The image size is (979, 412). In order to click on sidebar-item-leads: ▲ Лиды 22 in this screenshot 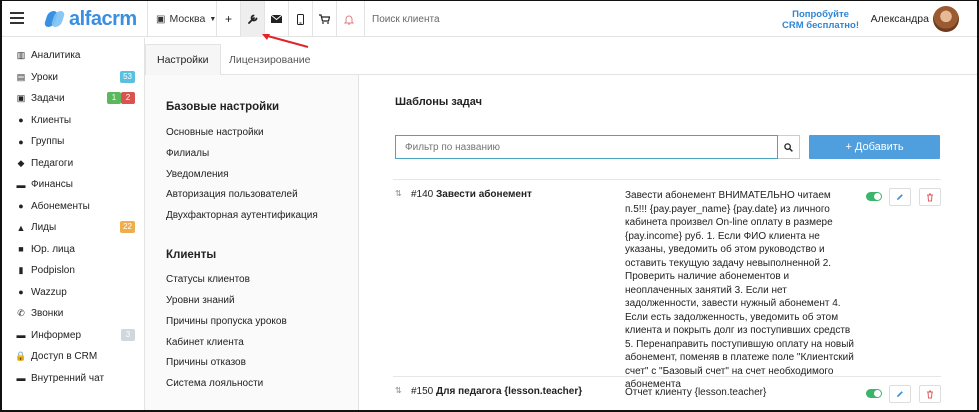, I will do `click(73, 227)`.